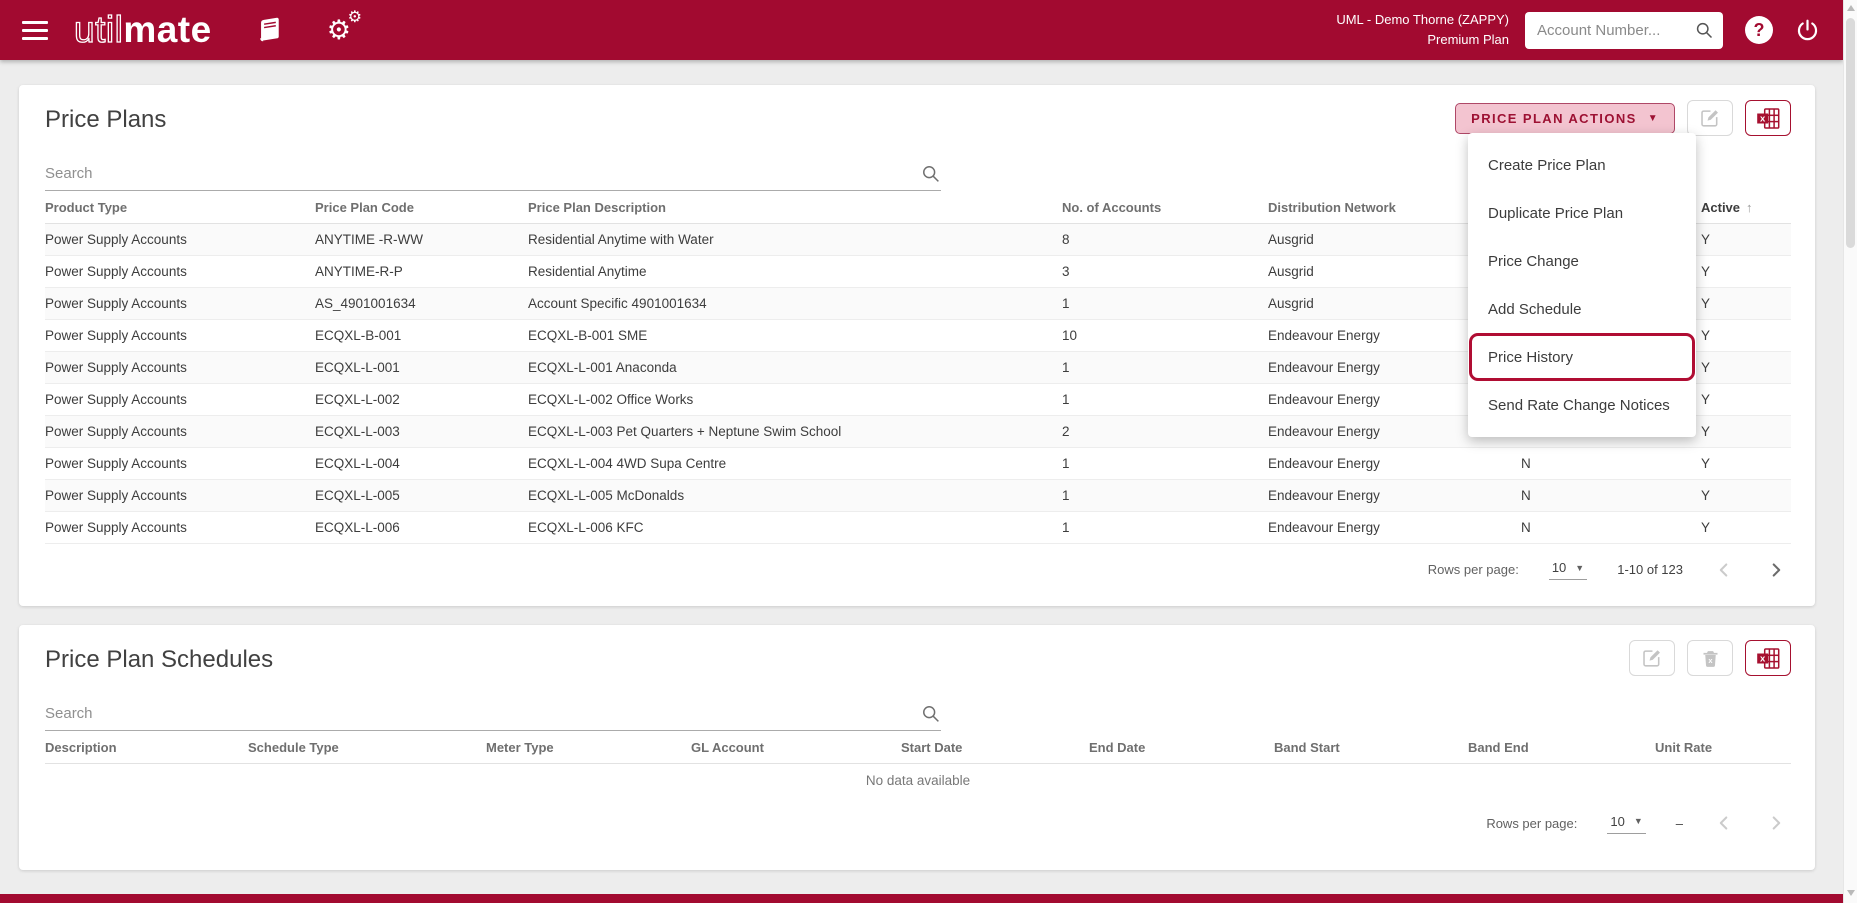  I want to click on user-meta: UML - Demo Thorne (ZAPPY) Premium Plan, so click(1422, 30).